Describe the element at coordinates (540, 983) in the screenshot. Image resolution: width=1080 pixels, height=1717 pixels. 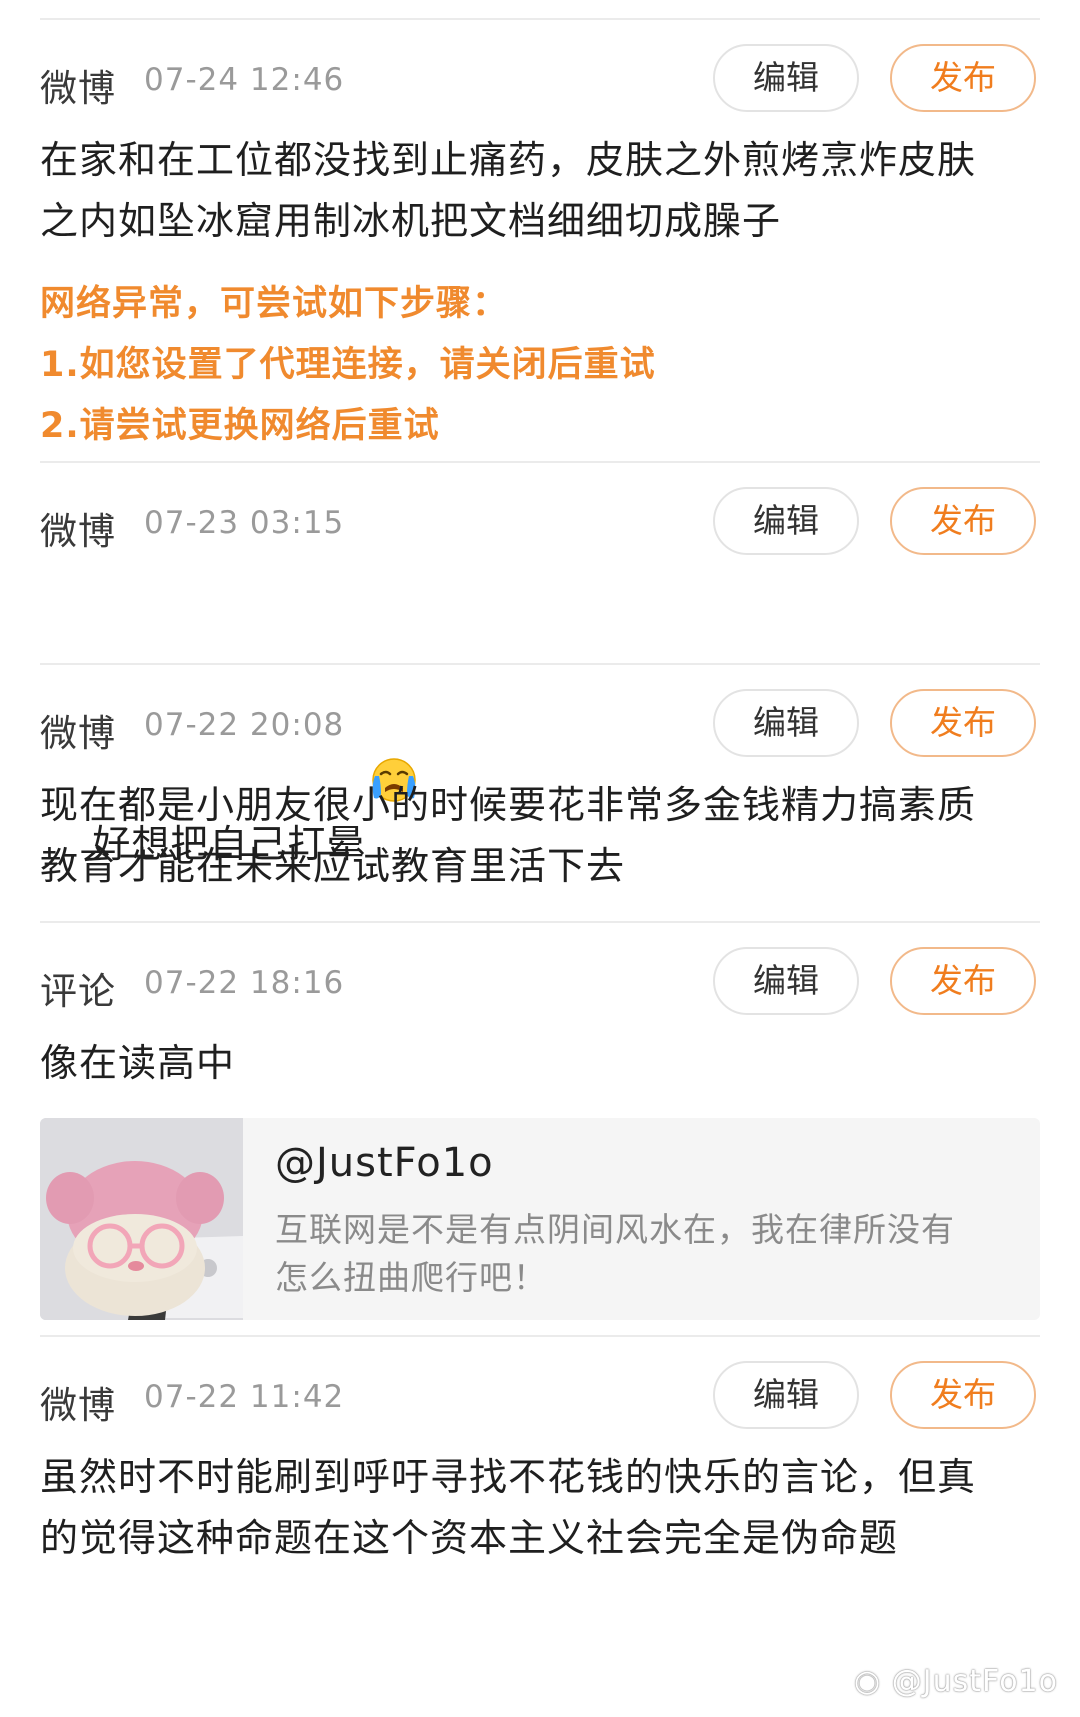
I see `draft-meta-row: 评论 07-22 18:16 编辑 发布` at that location.